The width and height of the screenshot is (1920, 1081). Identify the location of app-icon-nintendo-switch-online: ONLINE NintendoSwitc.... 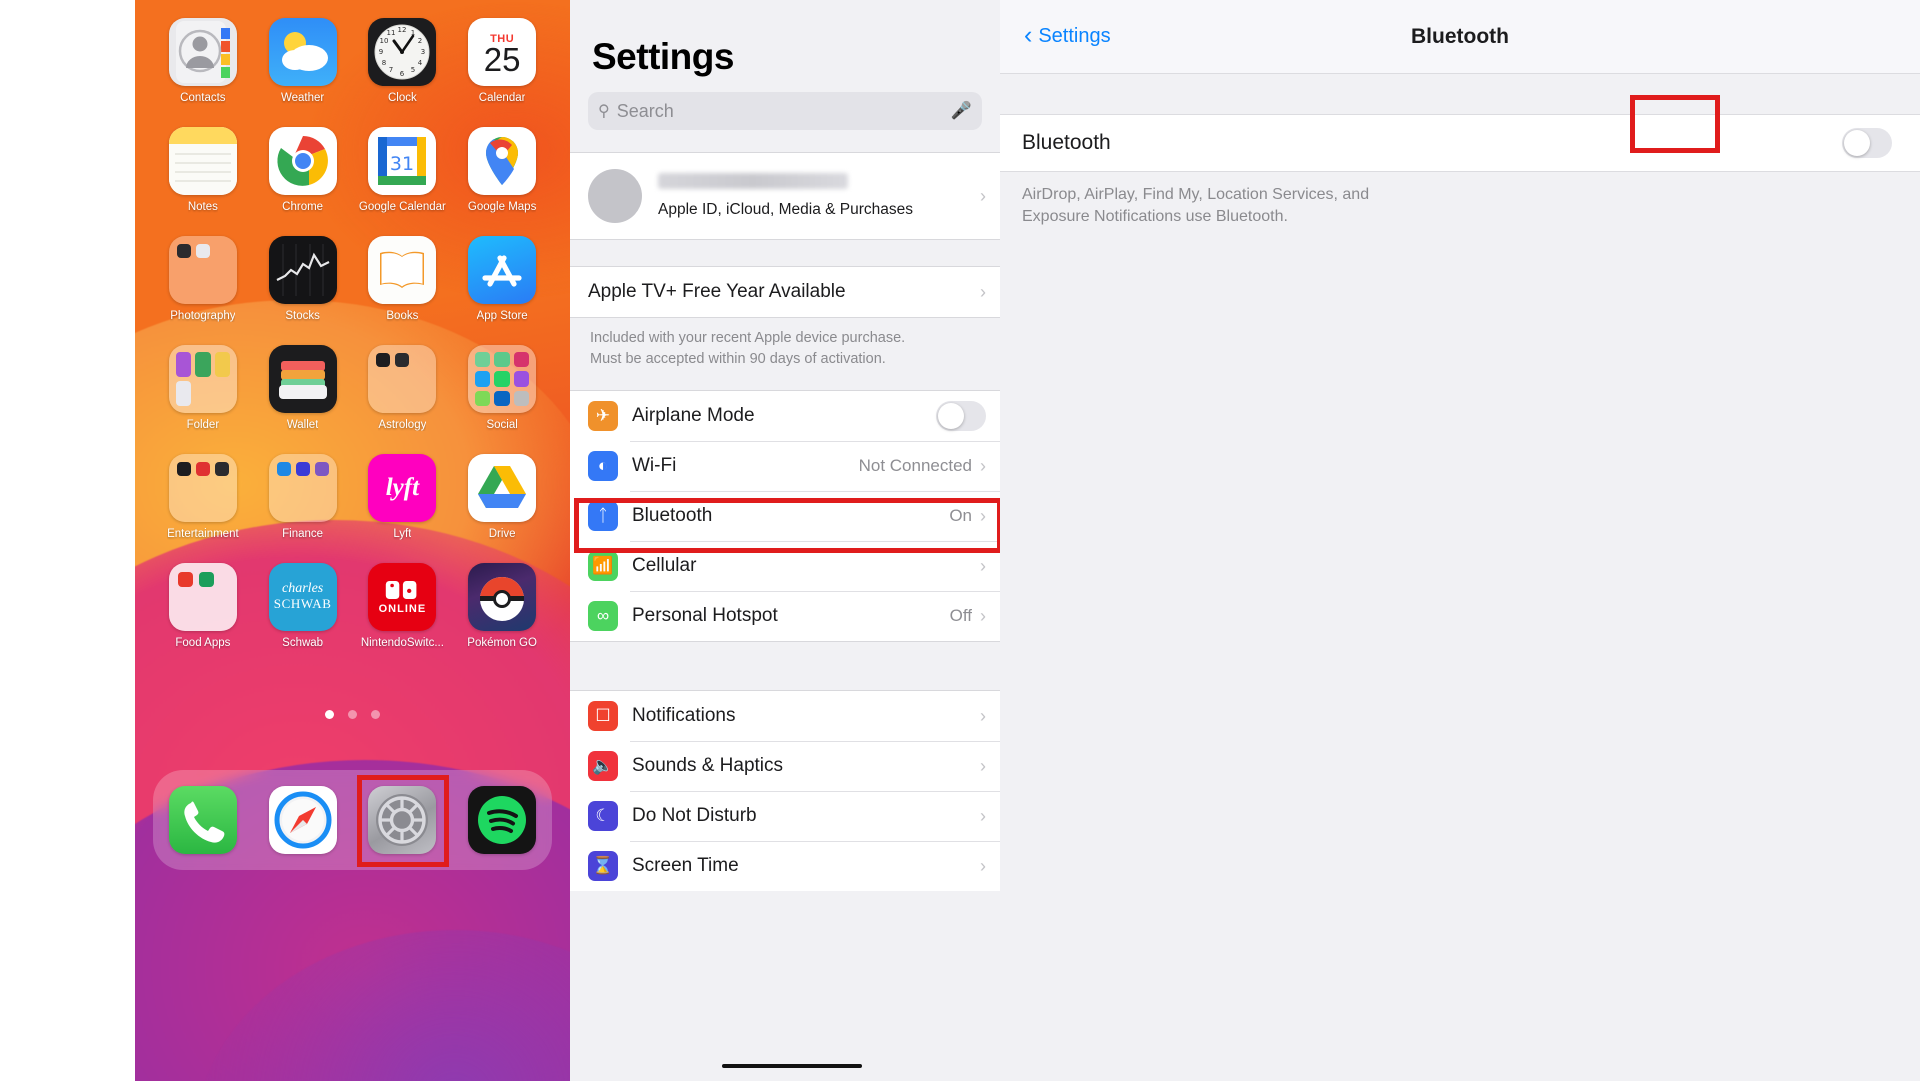
(403, 611).